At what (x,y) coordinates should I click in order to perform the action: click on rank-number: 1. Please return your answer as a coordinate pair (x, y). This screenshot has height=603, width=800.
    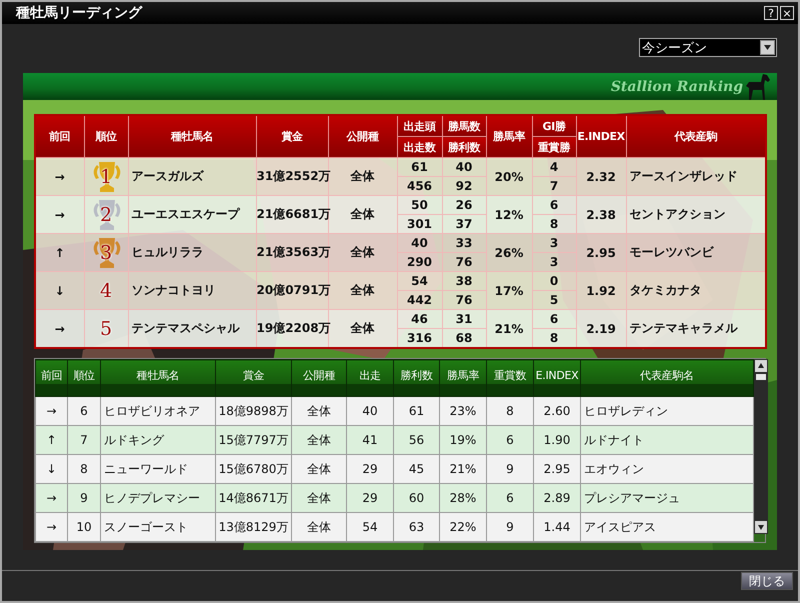
    Looking at the image, I should click on (106, 177).